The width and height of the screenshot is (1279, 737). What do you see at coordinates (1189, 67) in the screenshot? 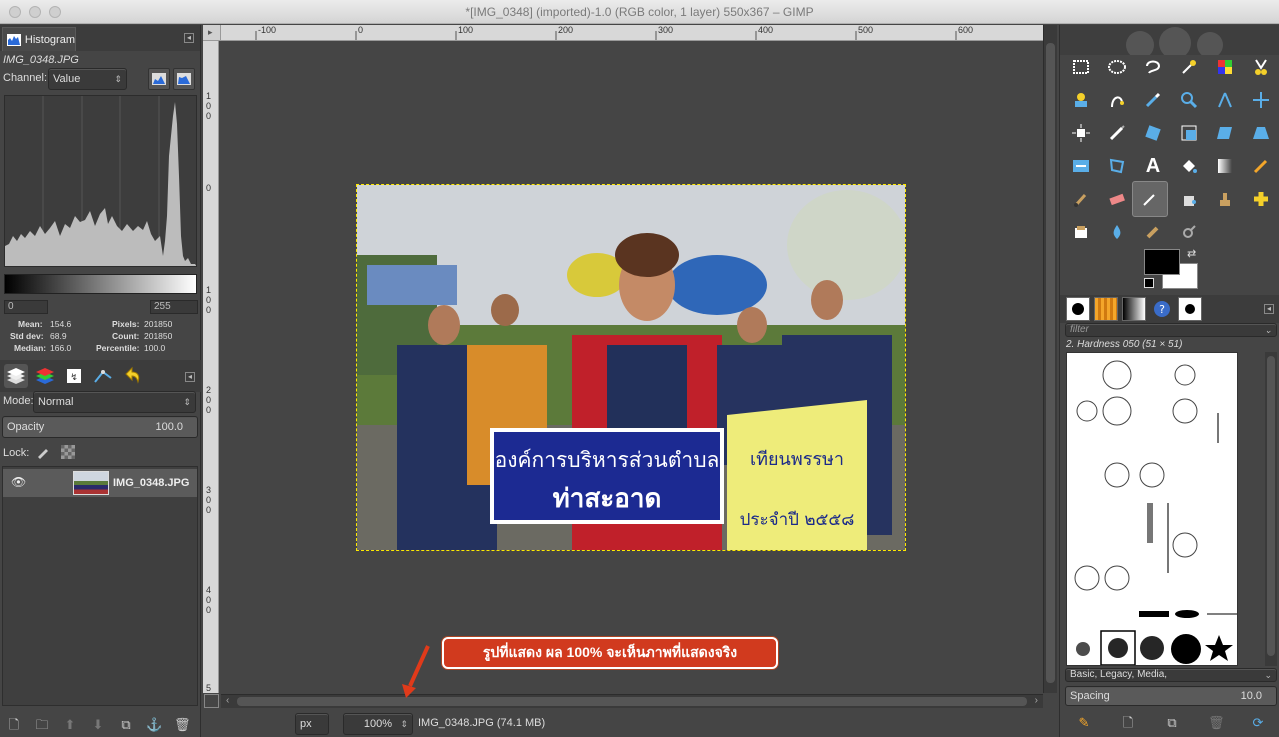
I see `fuzzy-select-icon` at bounding box center [1189, 67].